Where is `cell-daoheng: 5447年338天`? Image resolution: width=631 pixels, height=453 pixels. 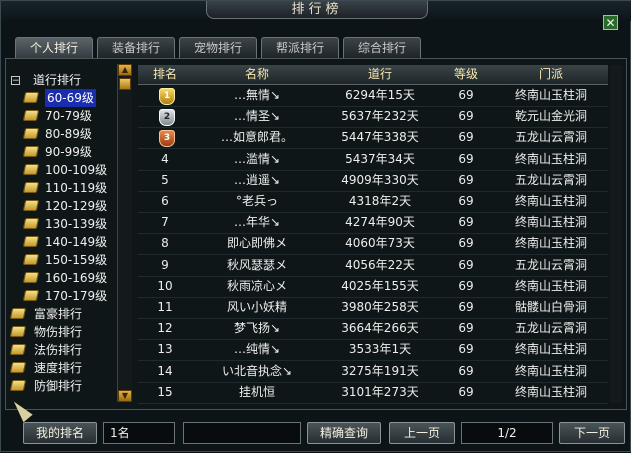 cell-daoheng: 5447年338天 is located at coordinates (380, 137).